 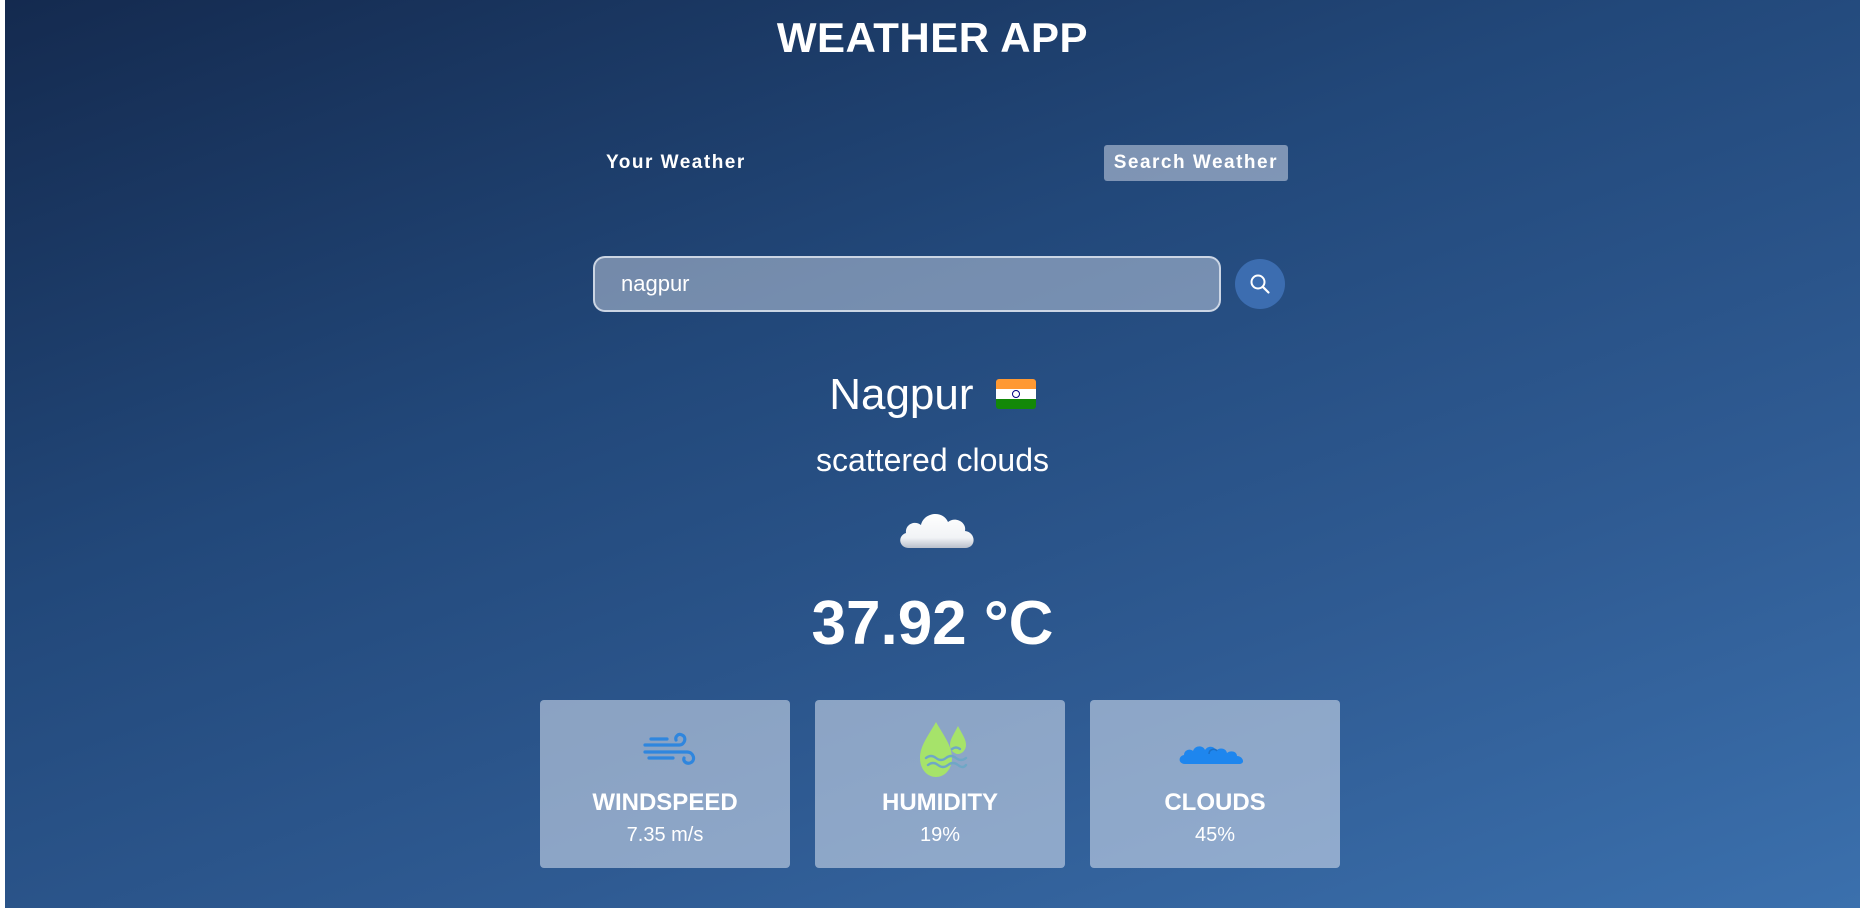 I want to click on search-button, so click(x=1260, y=284).